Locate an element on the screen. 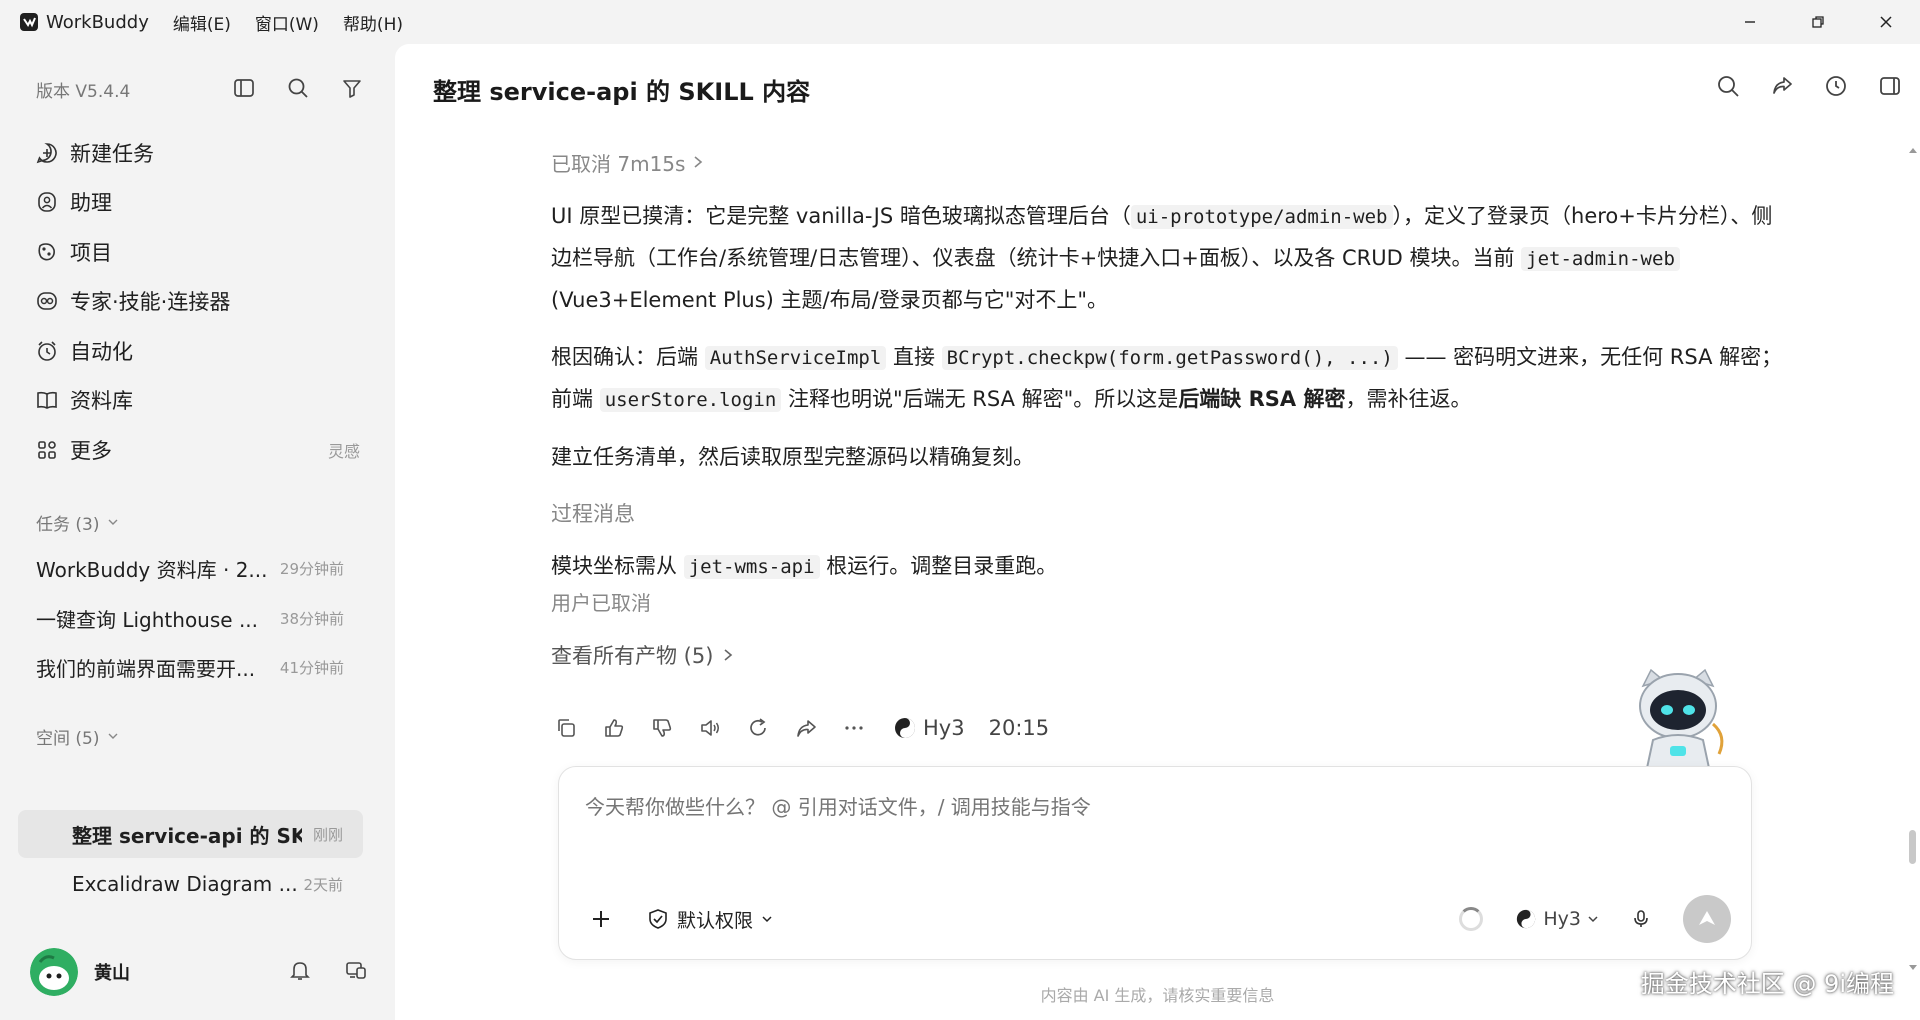 Image resolution: width=1920 pixels, height=1020 pixels. nav-project: 项目 is located at coordinates (197, 252).